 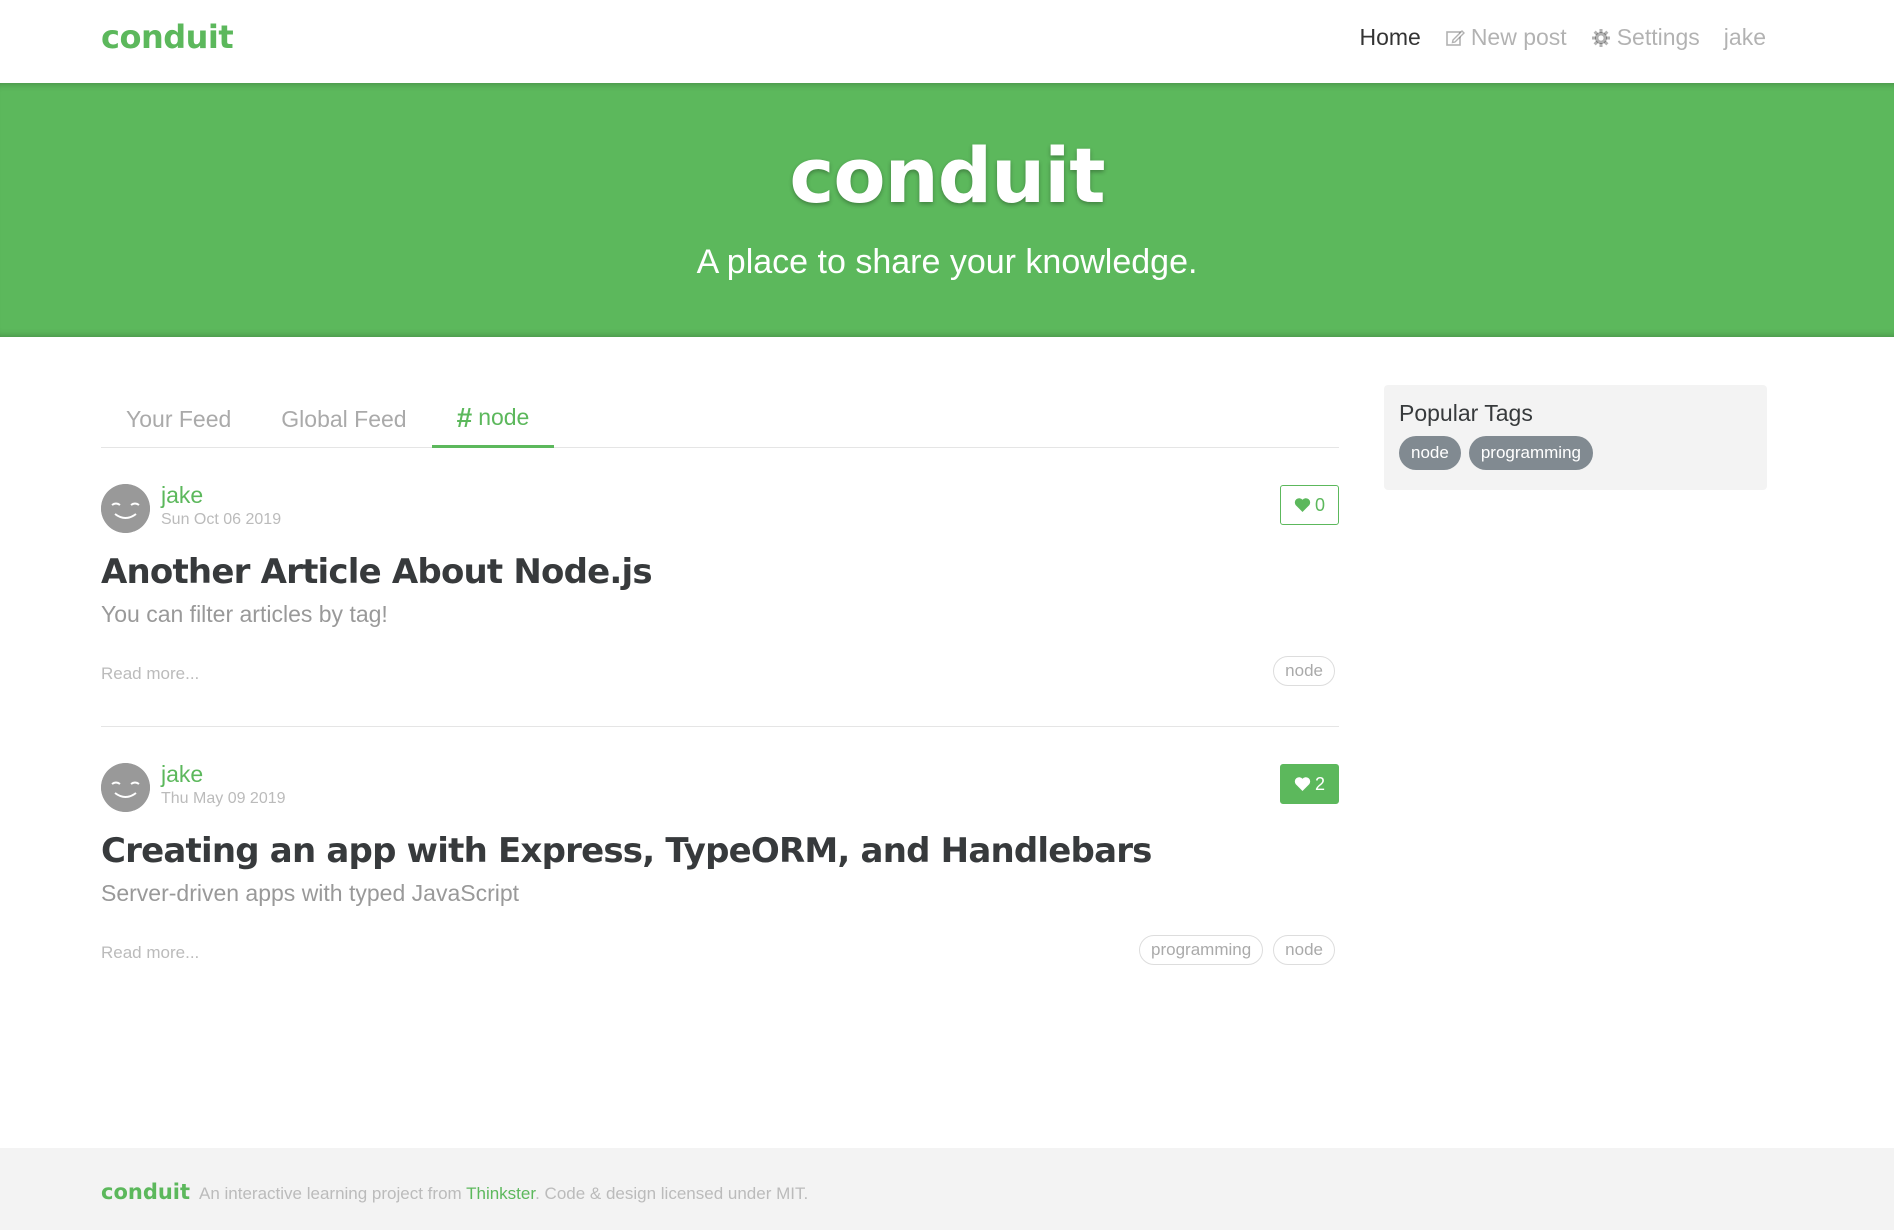 I want to click on tag-list: node, so click(x=1304, y=671).